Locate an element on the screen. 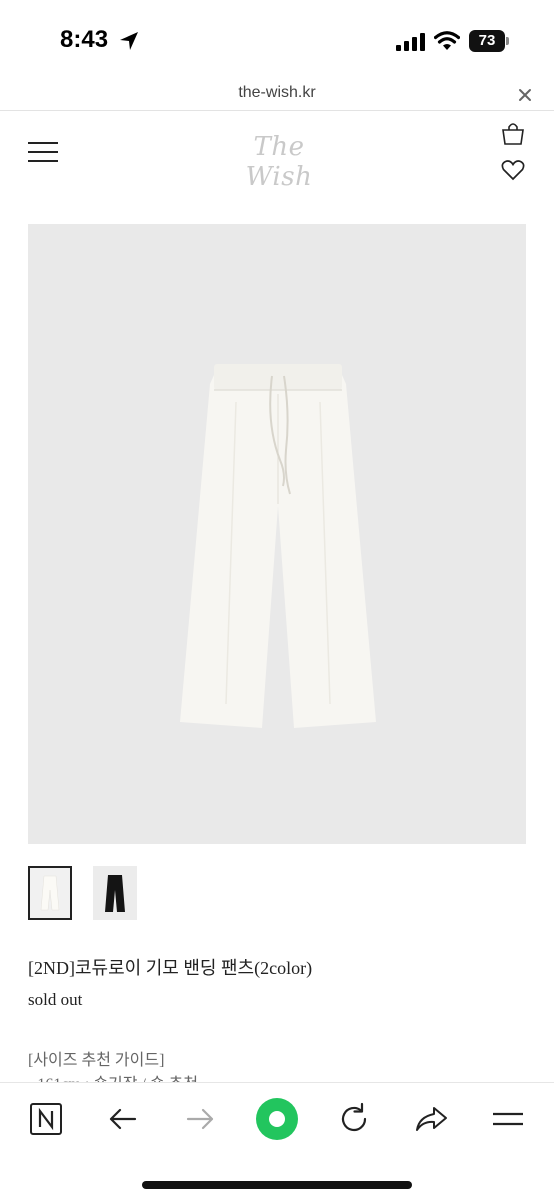  url-bar: the-wish.kr is located at coordinates (277, 95).